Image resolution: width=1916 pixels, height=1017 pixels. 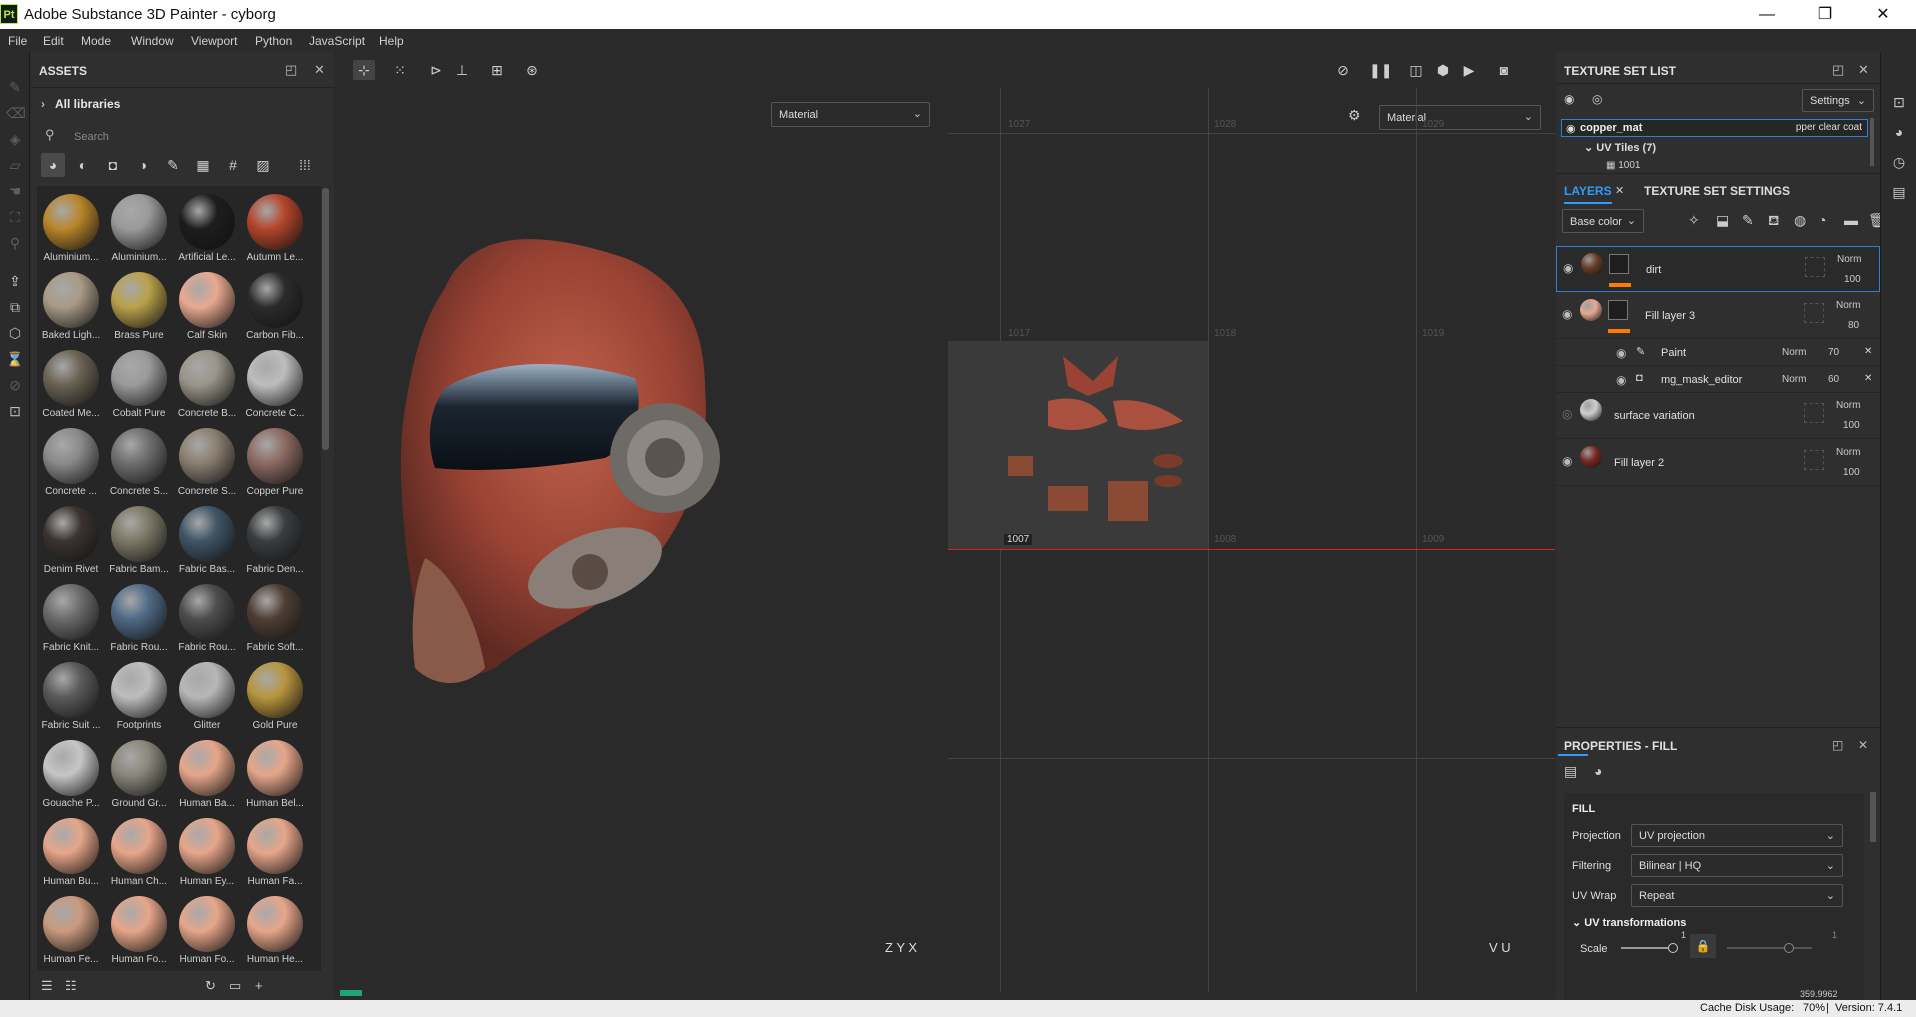 What do you see at coordinates (185, 137) in the screenshot?
I see `assets-search: ⚲ Search` at bounding box center [185, 137].